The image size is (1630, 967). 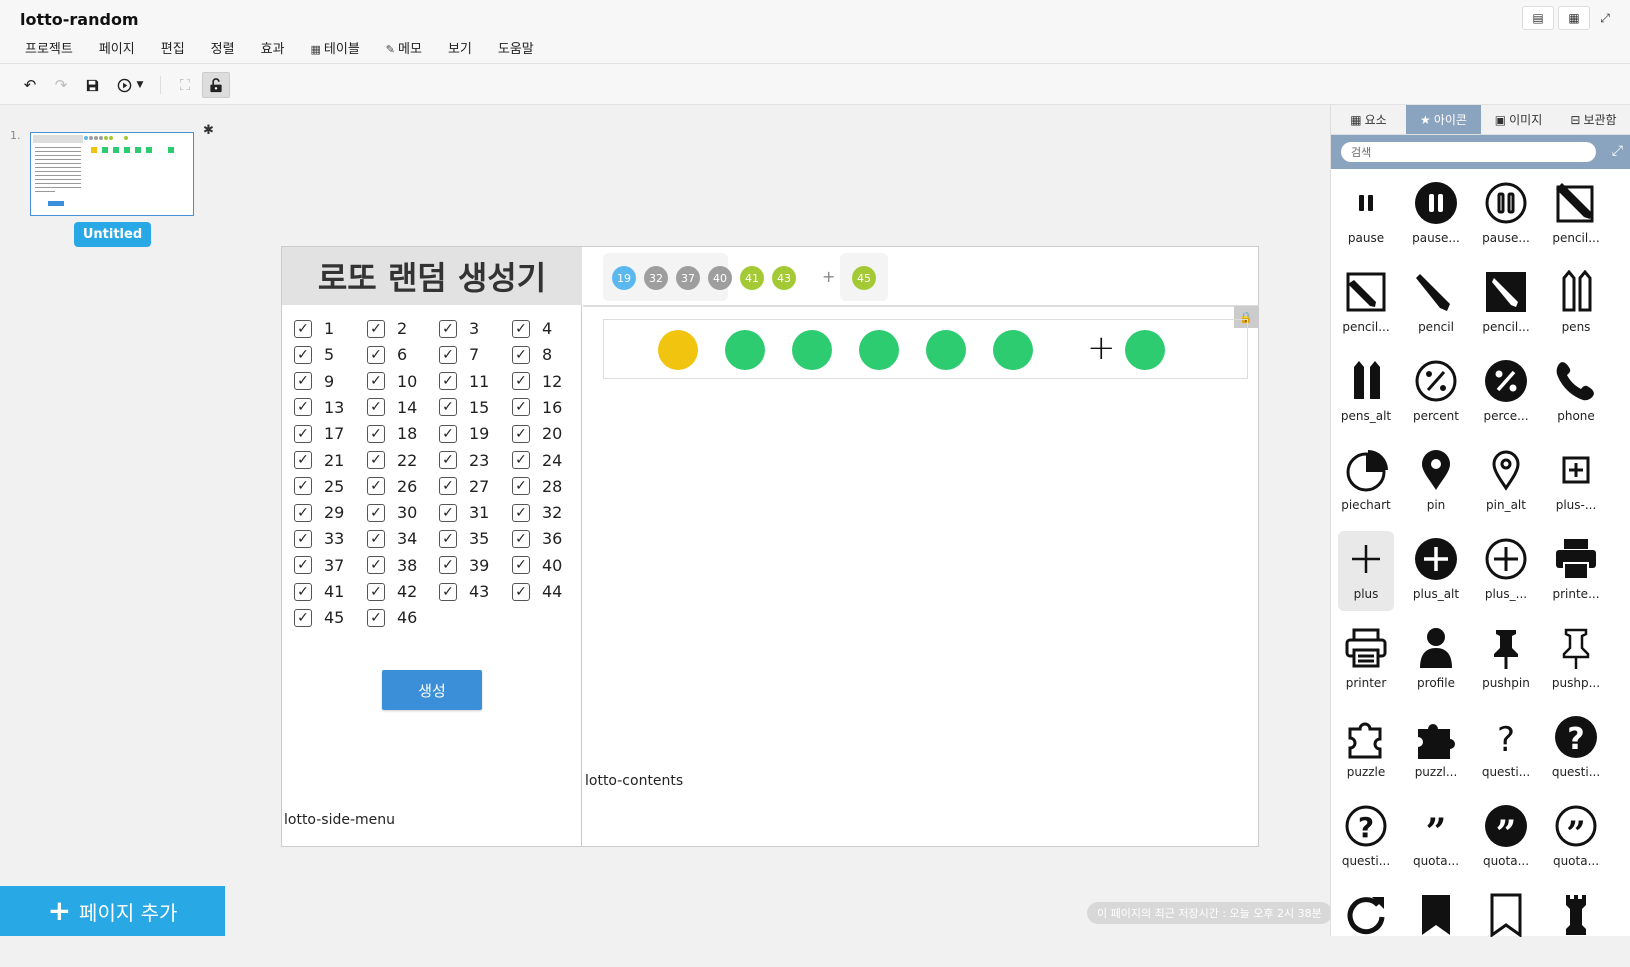 I want to click on dropdown-caret-icon: ▼, so click(x=140, y=85).